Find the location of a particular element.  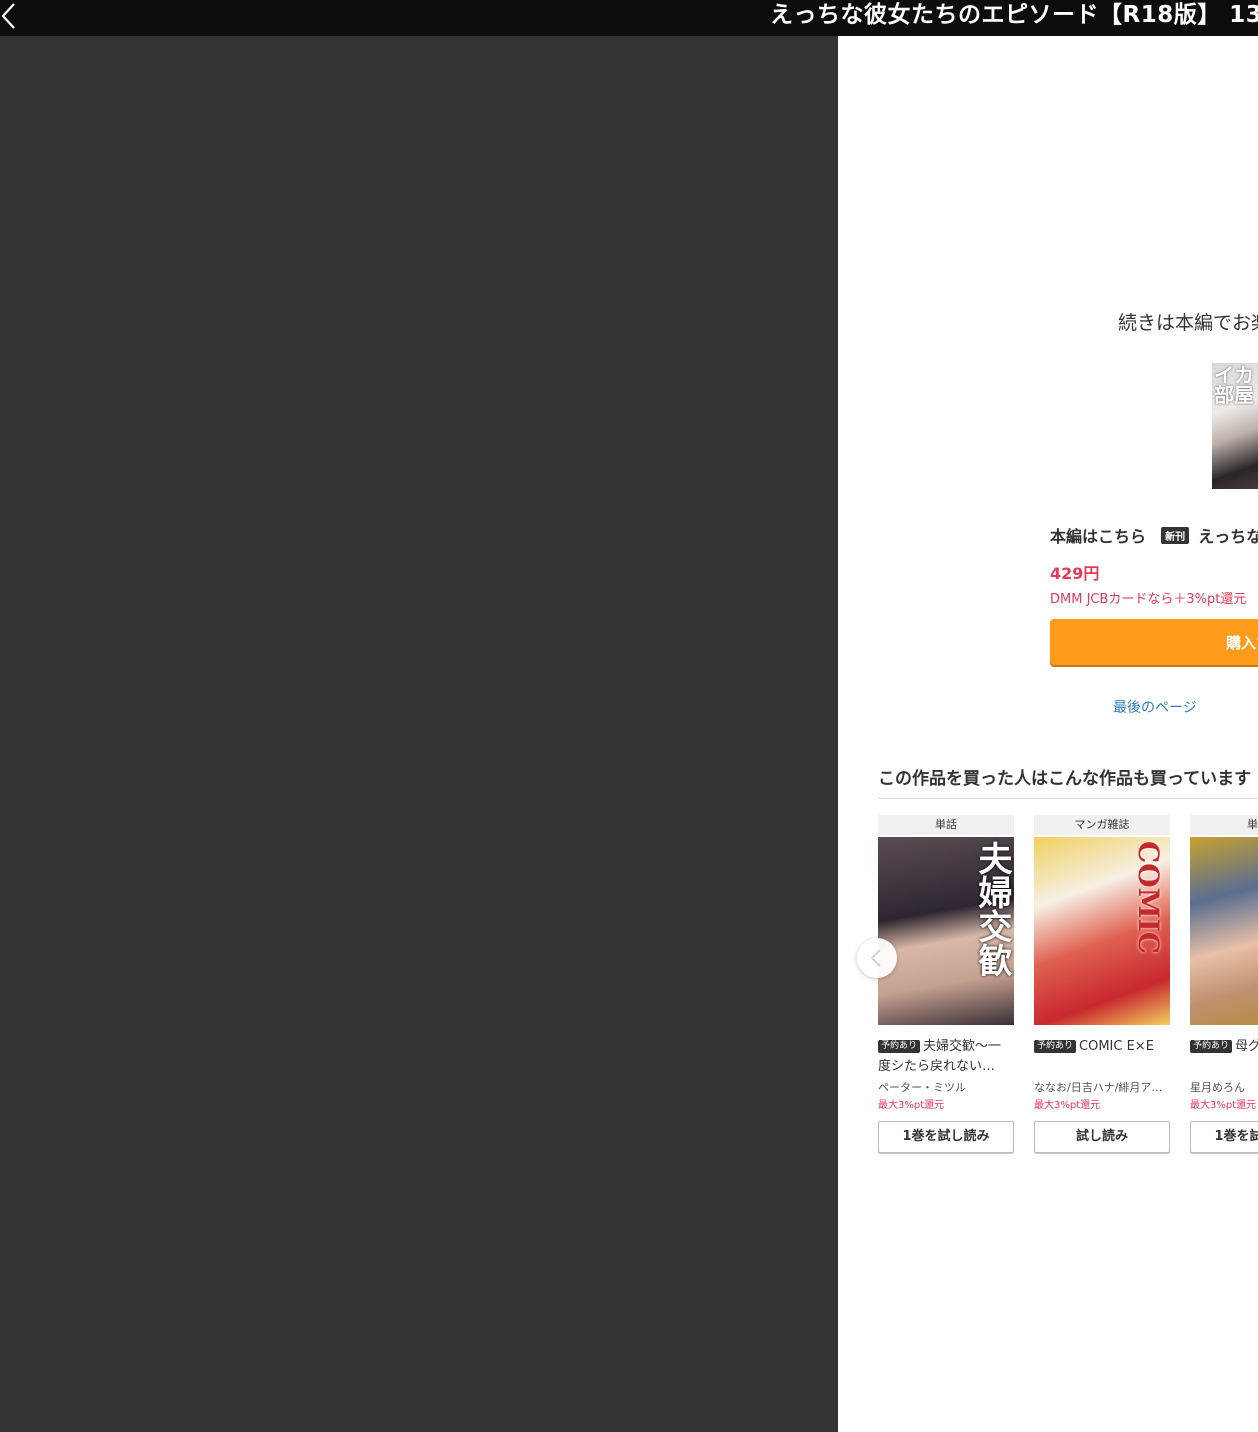

card-author: 星月めろん is located at coordinates (1224, 1088).